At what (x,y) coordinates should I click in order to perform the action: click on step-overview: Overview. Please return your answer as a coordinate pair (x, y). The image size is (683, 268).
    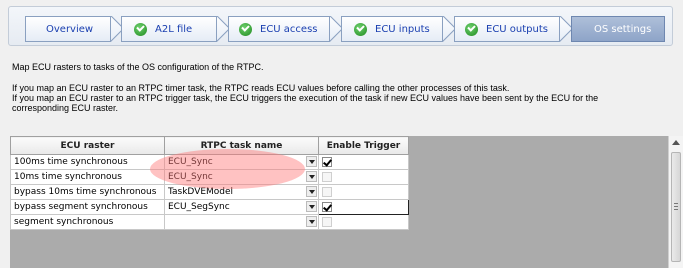
    Looking at the image, I should click on (71, 29).